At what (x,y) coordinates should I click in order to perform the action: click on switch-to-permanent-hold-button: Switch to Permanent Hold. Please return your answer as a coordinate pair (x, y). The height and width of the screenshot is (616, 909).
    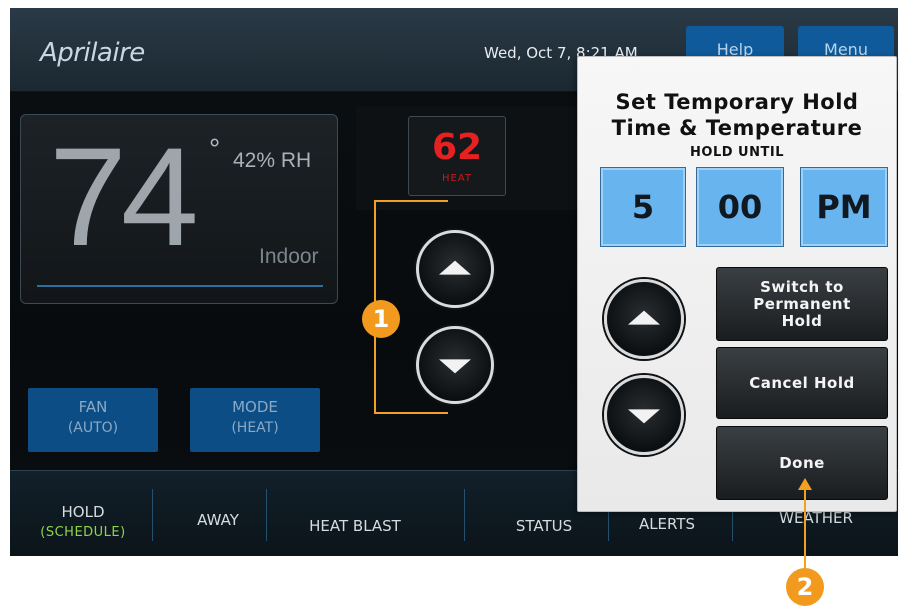
    Looking at the image, I should click on (802, 304).